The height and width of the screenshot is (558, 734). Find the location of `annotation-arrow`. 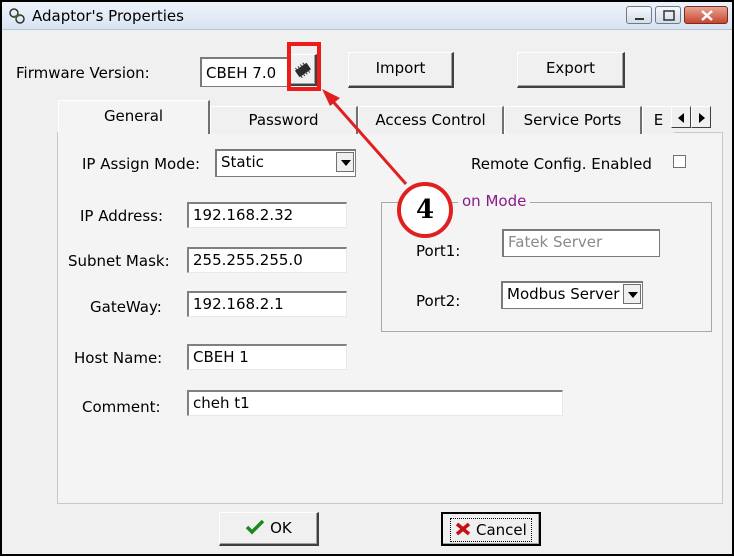

annotation-arrow is located at coordinates (365, 137).